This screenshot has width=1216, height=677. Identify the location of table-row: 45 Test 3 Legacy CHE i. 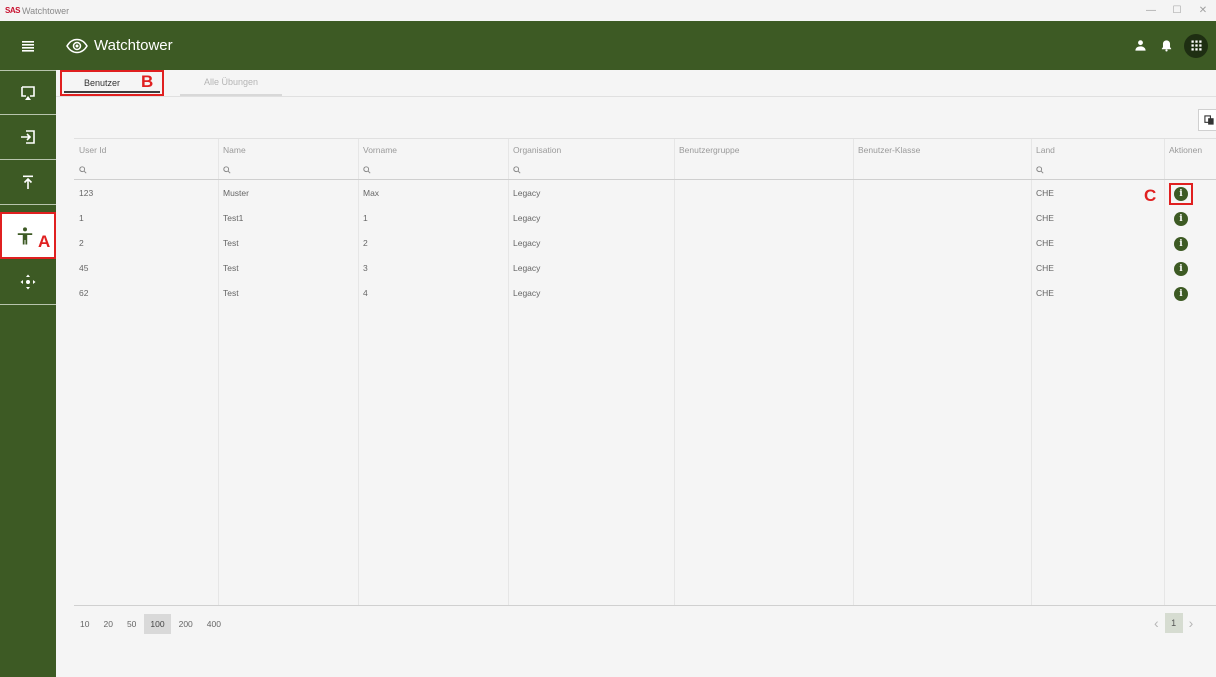
(645, 268).